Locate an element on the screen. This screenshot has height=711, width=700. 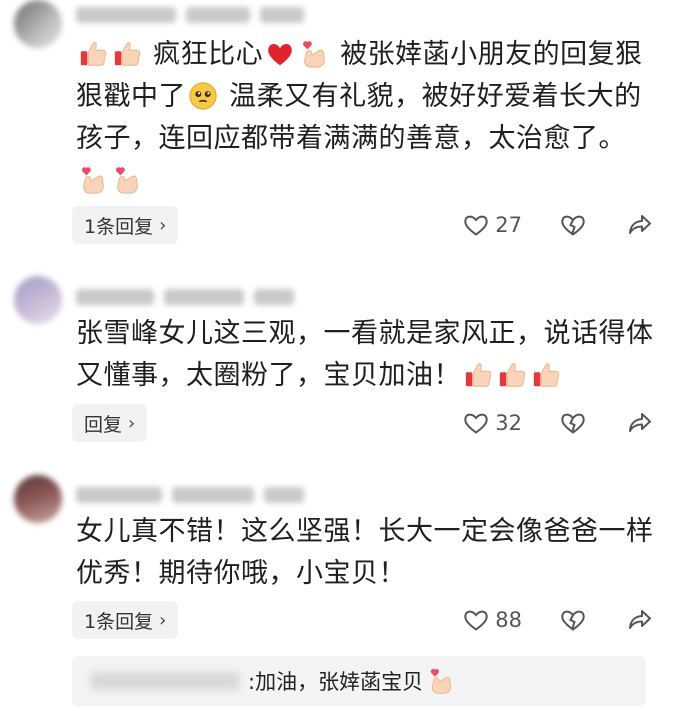
comment-text-segment: 女儿真不错！这么坚强！长大一定会像爸爸一样优秀！期待你哦，小宝贝！ is located at coordinates (365, 552).